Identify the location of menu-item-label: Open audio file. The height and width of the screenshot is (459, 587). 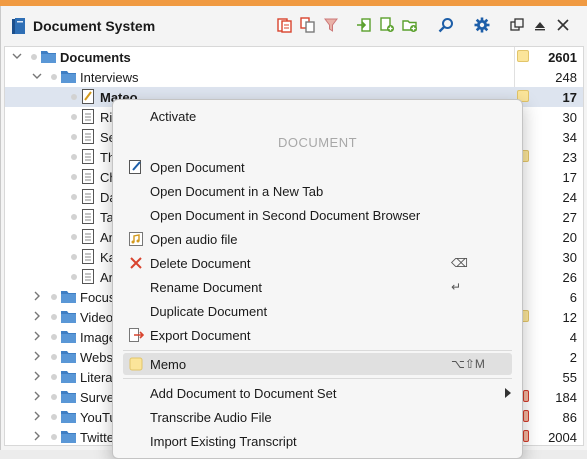
(194, 239).